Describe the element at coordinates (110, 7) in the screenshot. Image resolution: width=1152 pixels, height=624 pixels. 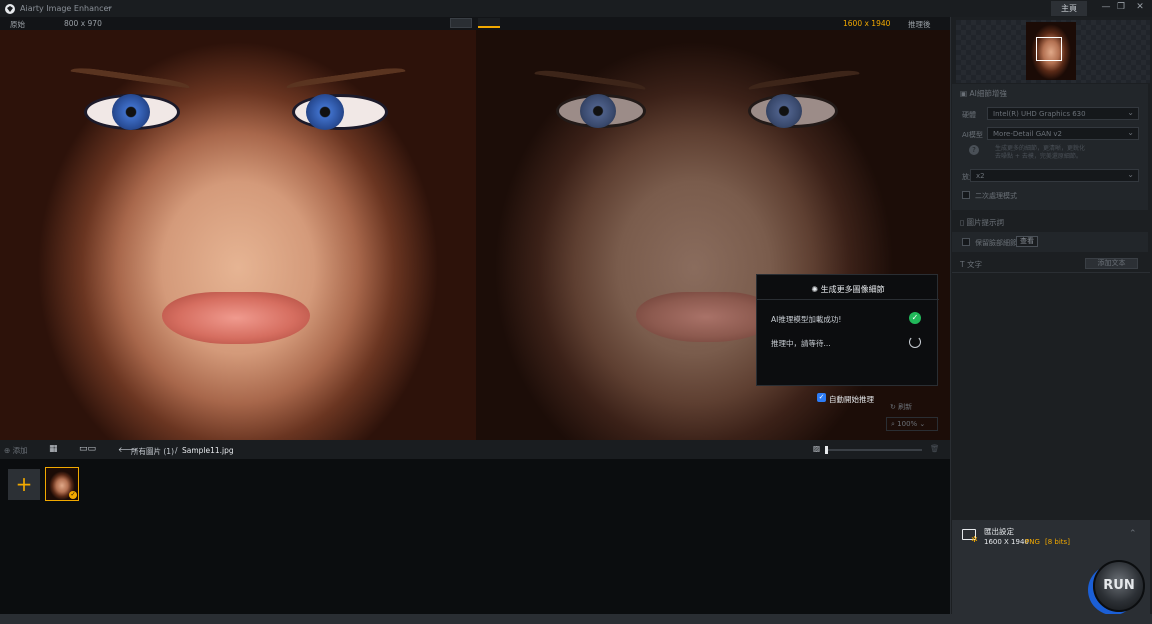
I see `app-menu-chevron-icon: ⌄` at that location.